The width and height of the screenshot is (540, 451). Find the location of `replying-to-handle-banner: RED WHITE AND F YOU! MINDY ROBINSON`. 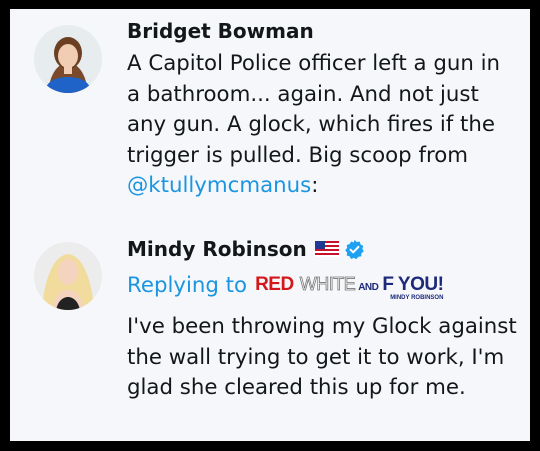

replying-to-handle-banner: RED WHITE AND F YOU! MINDY ROBINSON is located at coordinates (349, 287).